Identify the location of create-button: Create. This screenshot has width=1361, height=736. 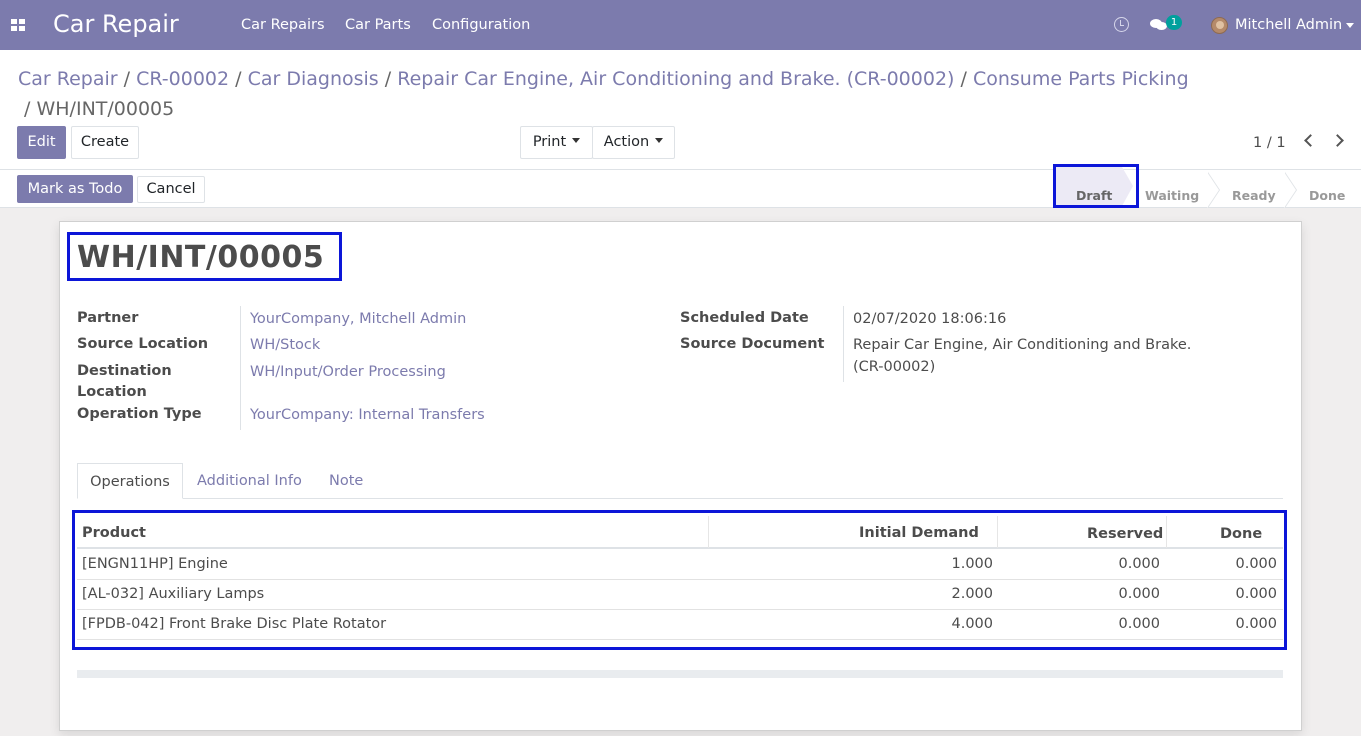
(105, 142).